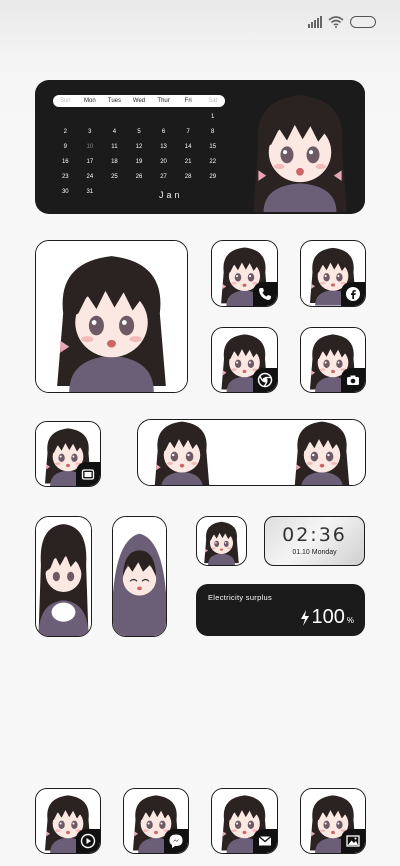 Image resolution: width=400 pixels, height=866 pixels. What do you see at coordinates (68, 821) in the screenshot?
I see `play-app-icon` at bounding box center [68, 821].